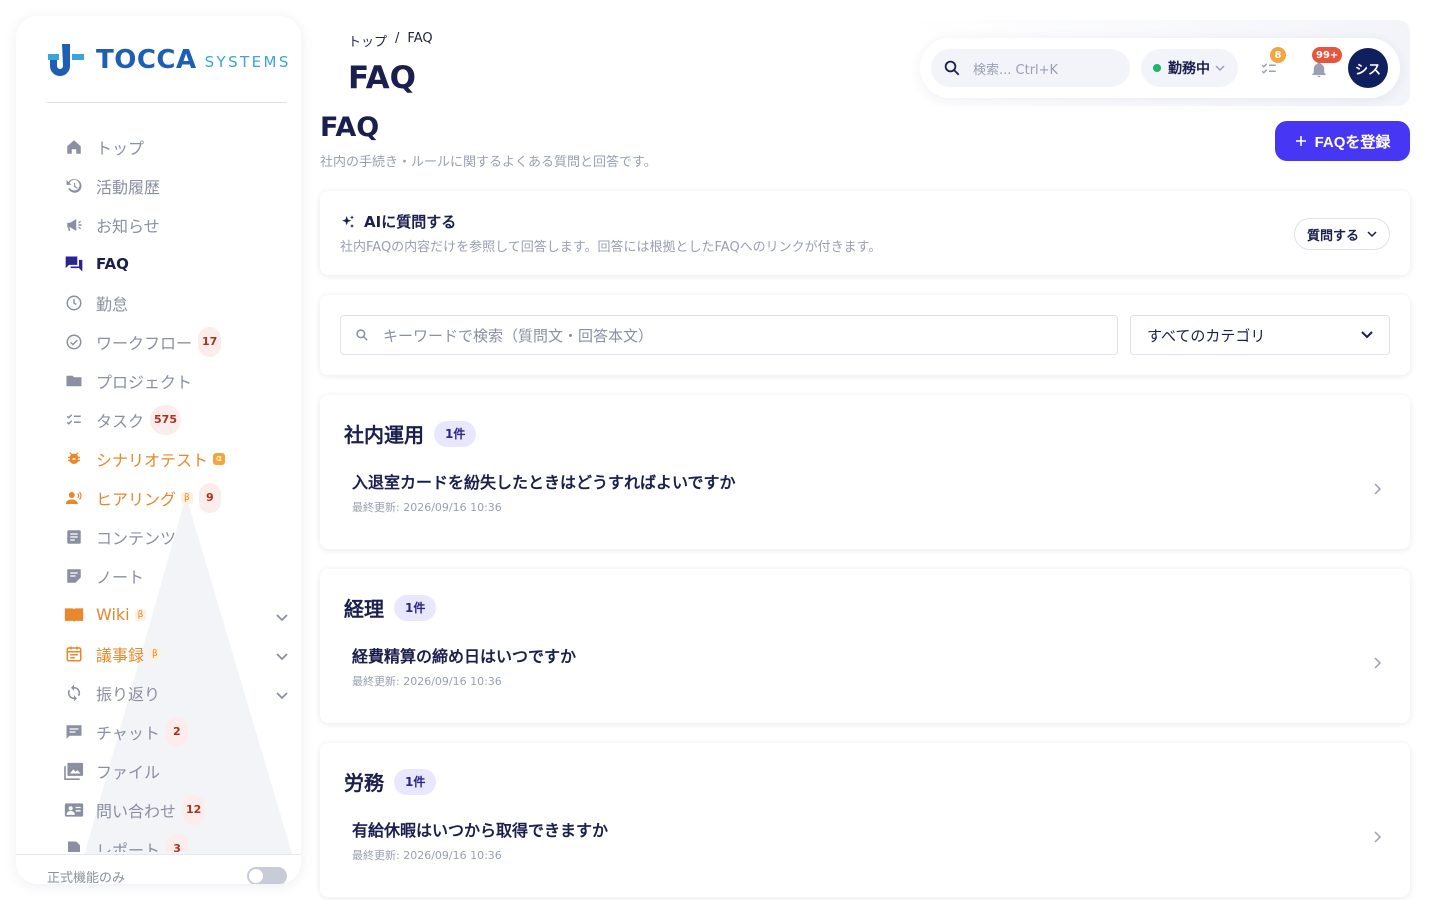  Describe the element at coordinates (128, 187) in the screenshot. I see `sidebar-item-label: 活動履歴` at that location.